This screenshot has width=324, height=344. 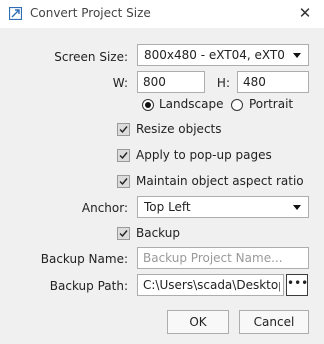 I want to click on maintain-aspect-checkbox, so click(x=123, y=181).